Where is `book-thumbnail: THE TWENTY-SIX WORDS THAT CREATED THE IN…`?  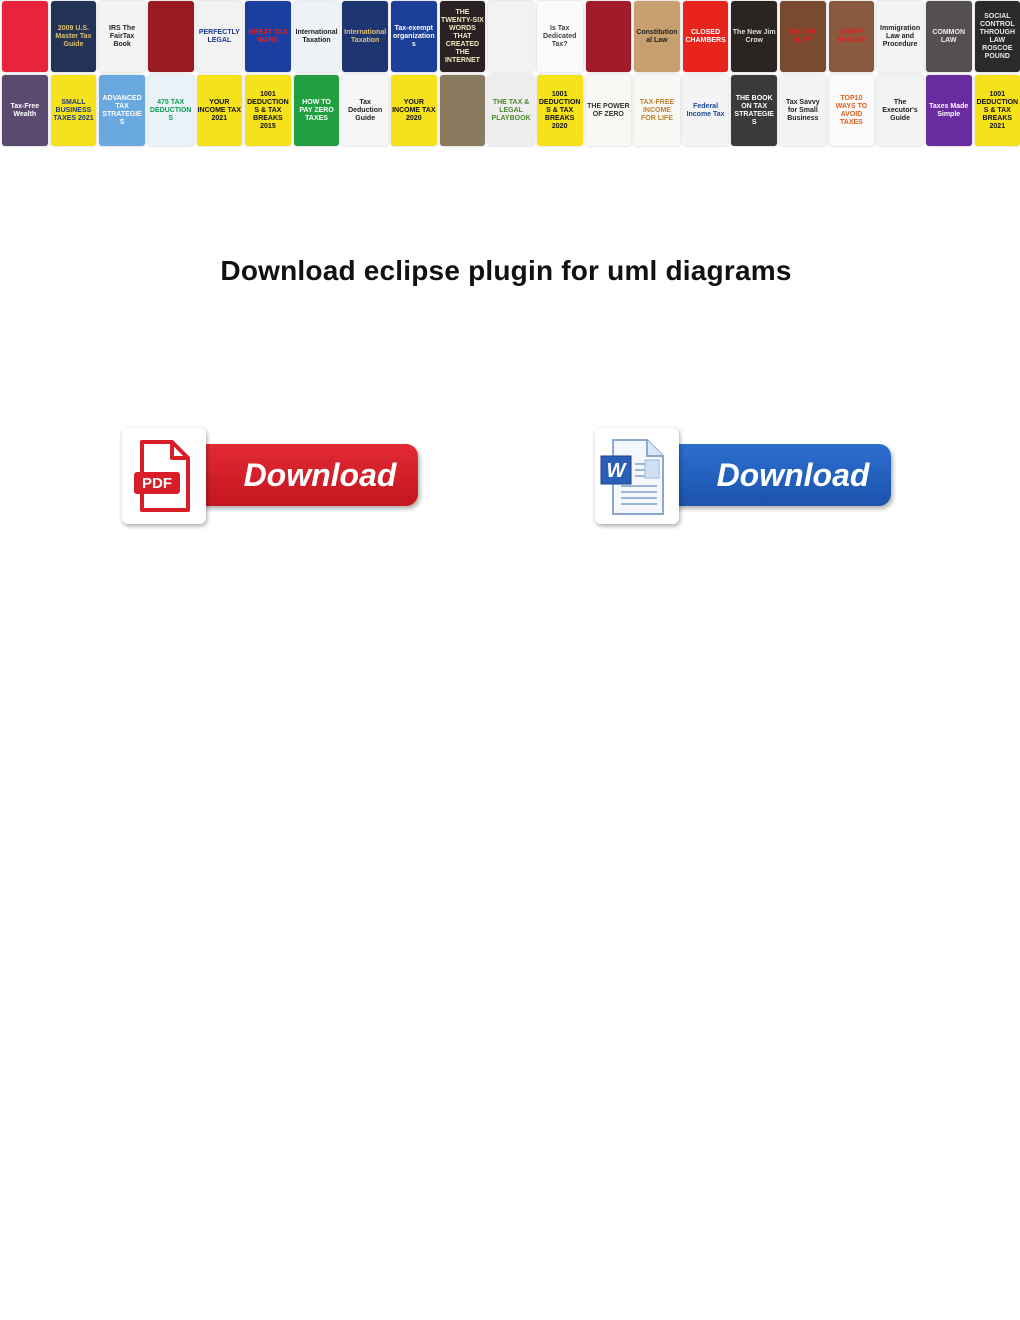
book-thumbnail: THE TWENTY-SIX WORDS THAT CREATED THE IN… is located at coordinates (462, 36).